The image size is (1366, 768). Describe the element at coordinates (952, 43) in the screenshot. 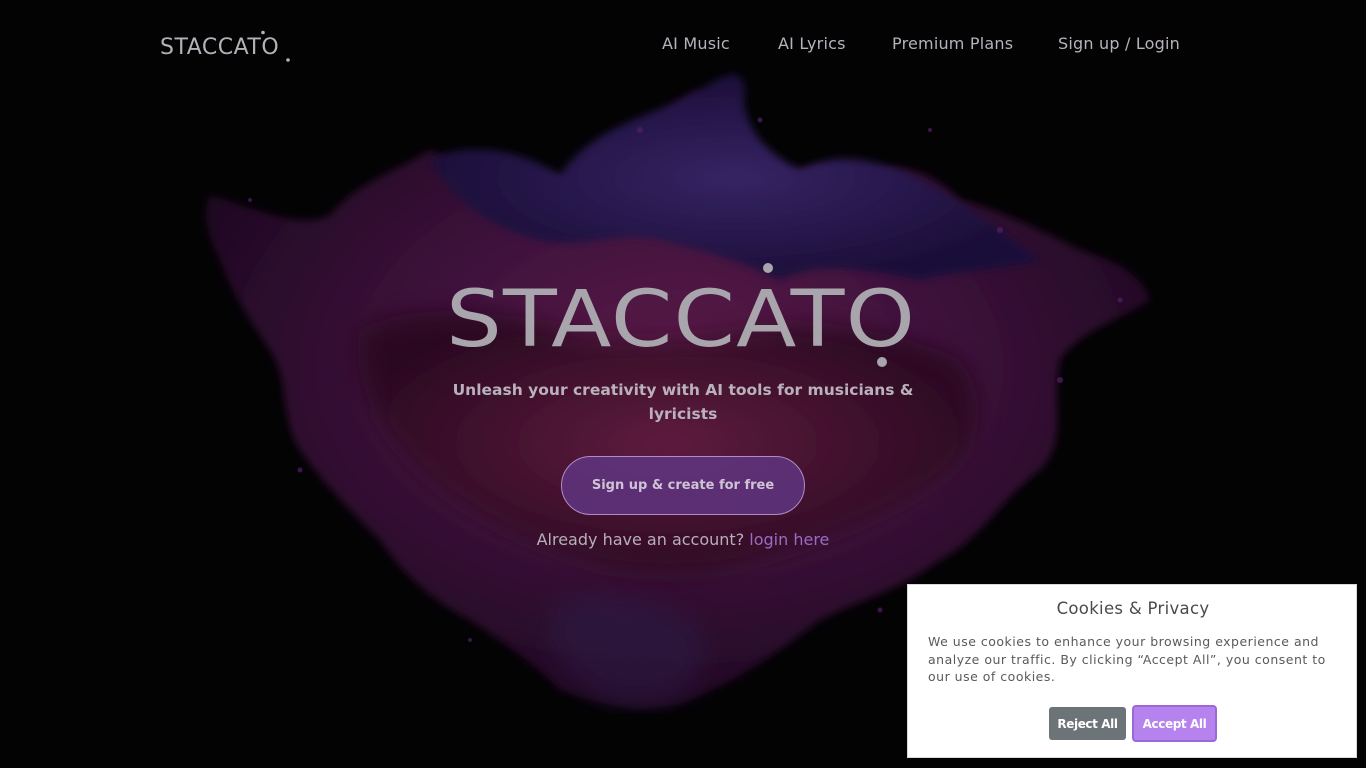

I see `nav-premium-plans: Premium Plans` at that location.